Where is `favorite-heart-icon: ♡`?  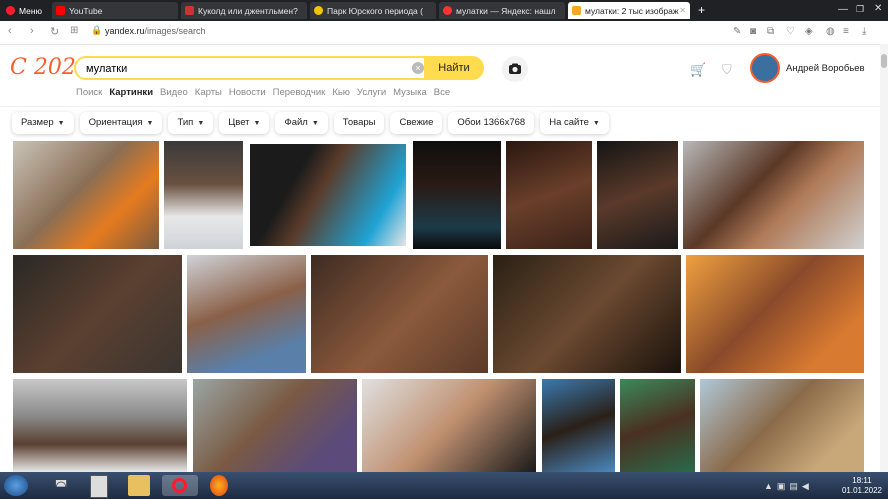
favorite-heart-icon: ♡ is located at coordinates (790, 31).